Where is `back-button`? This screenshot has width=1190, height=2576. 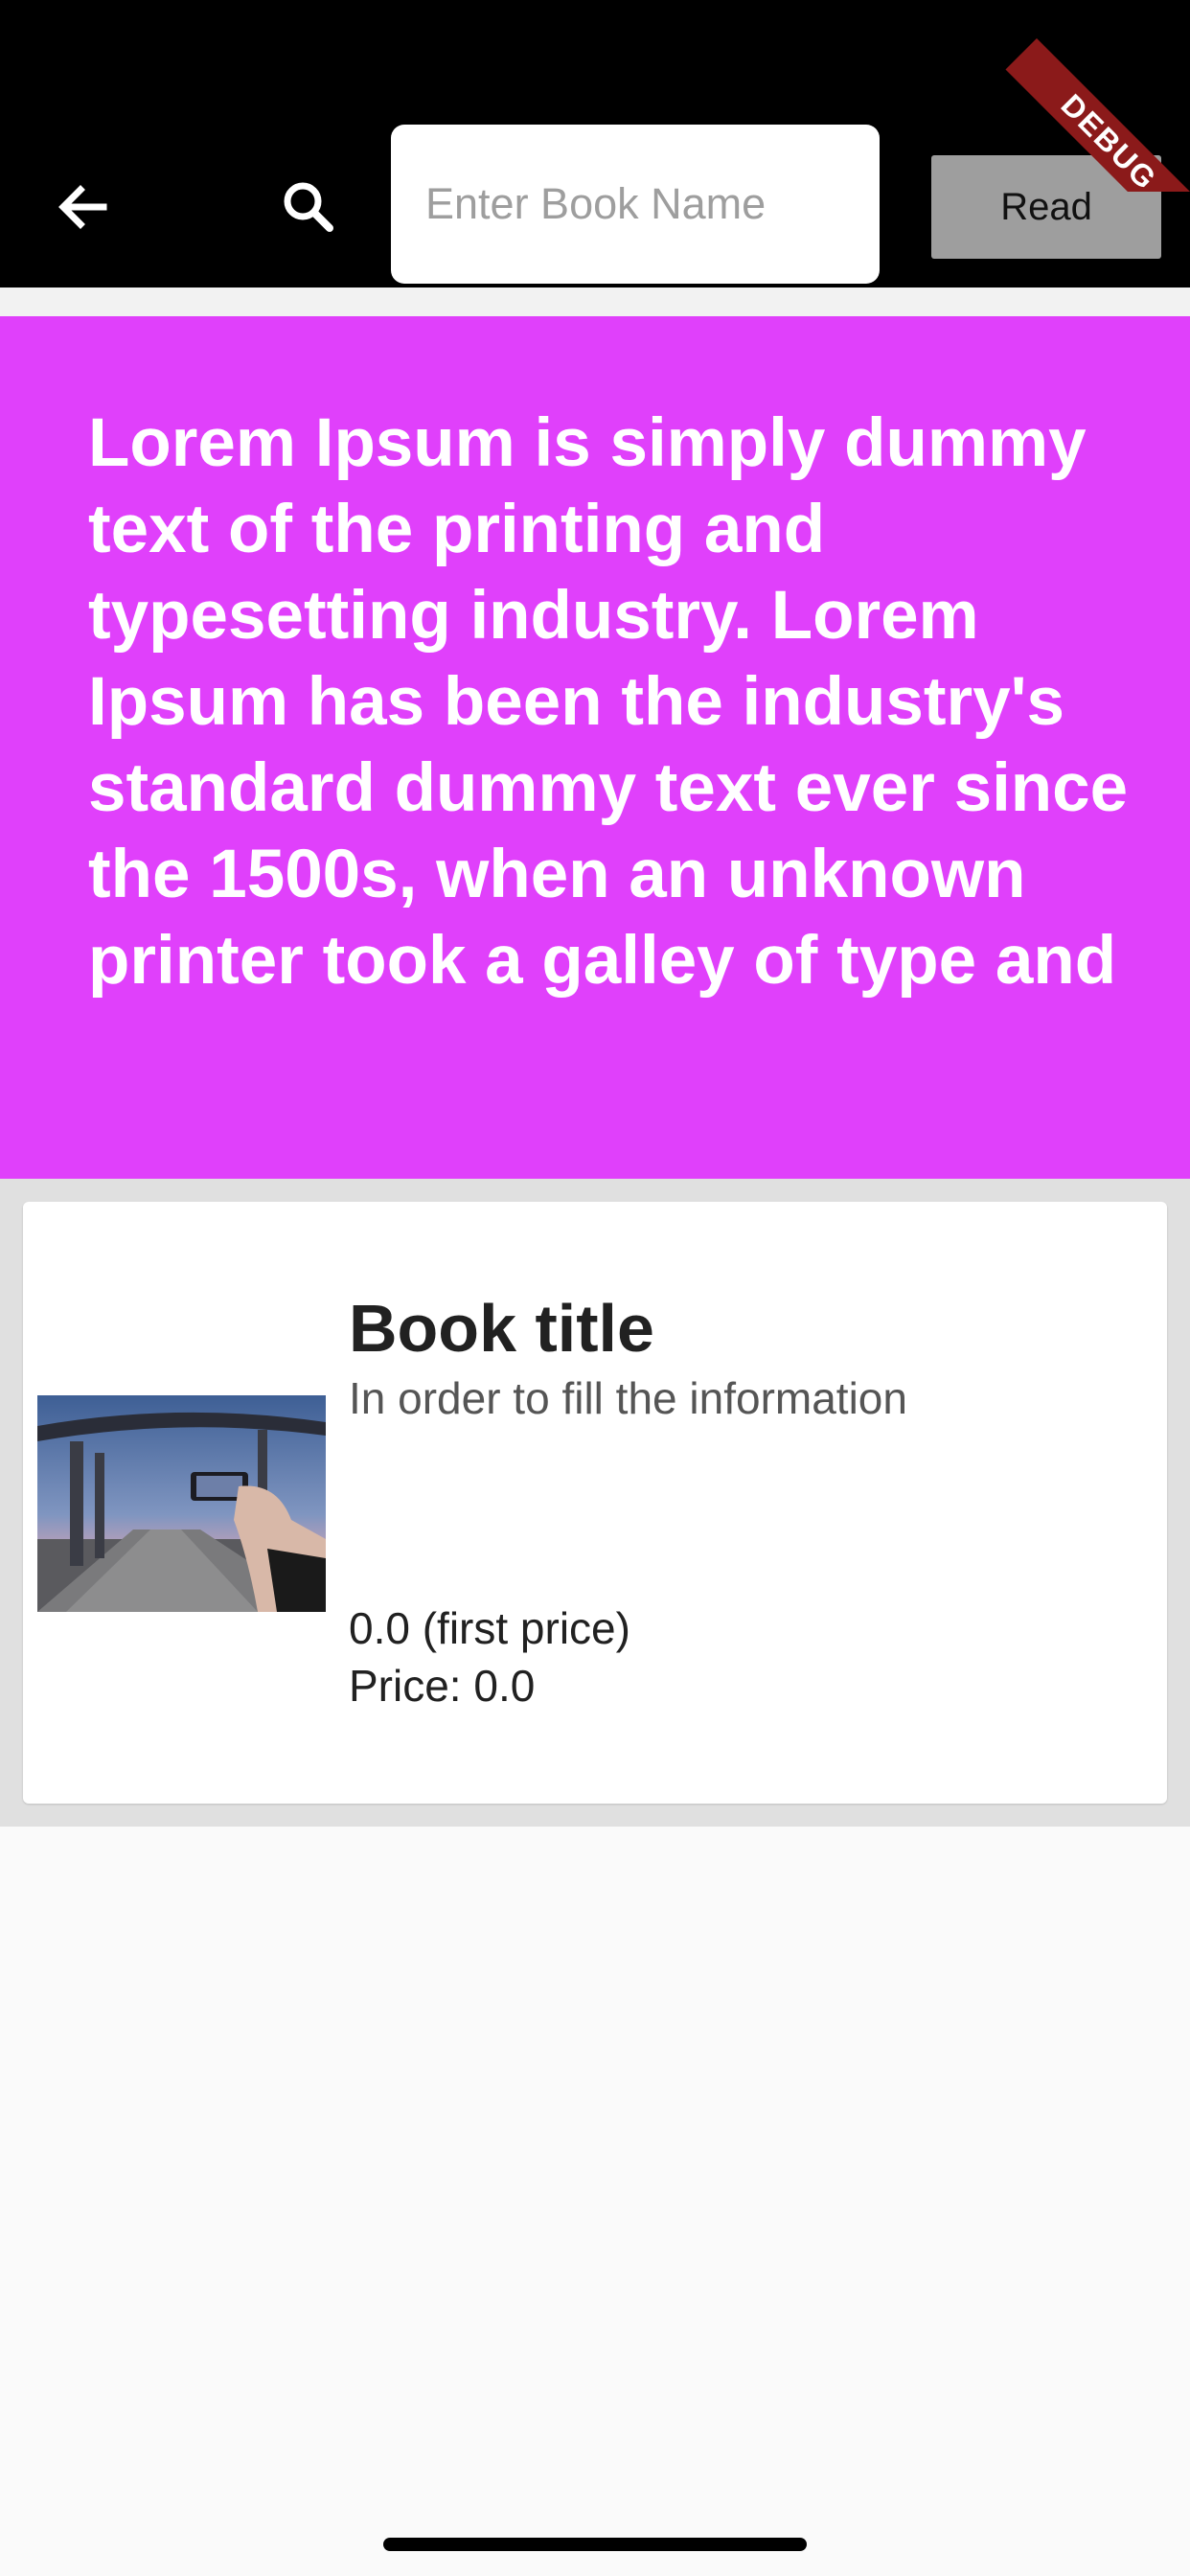 back-button is located at coordinates (83, 207).